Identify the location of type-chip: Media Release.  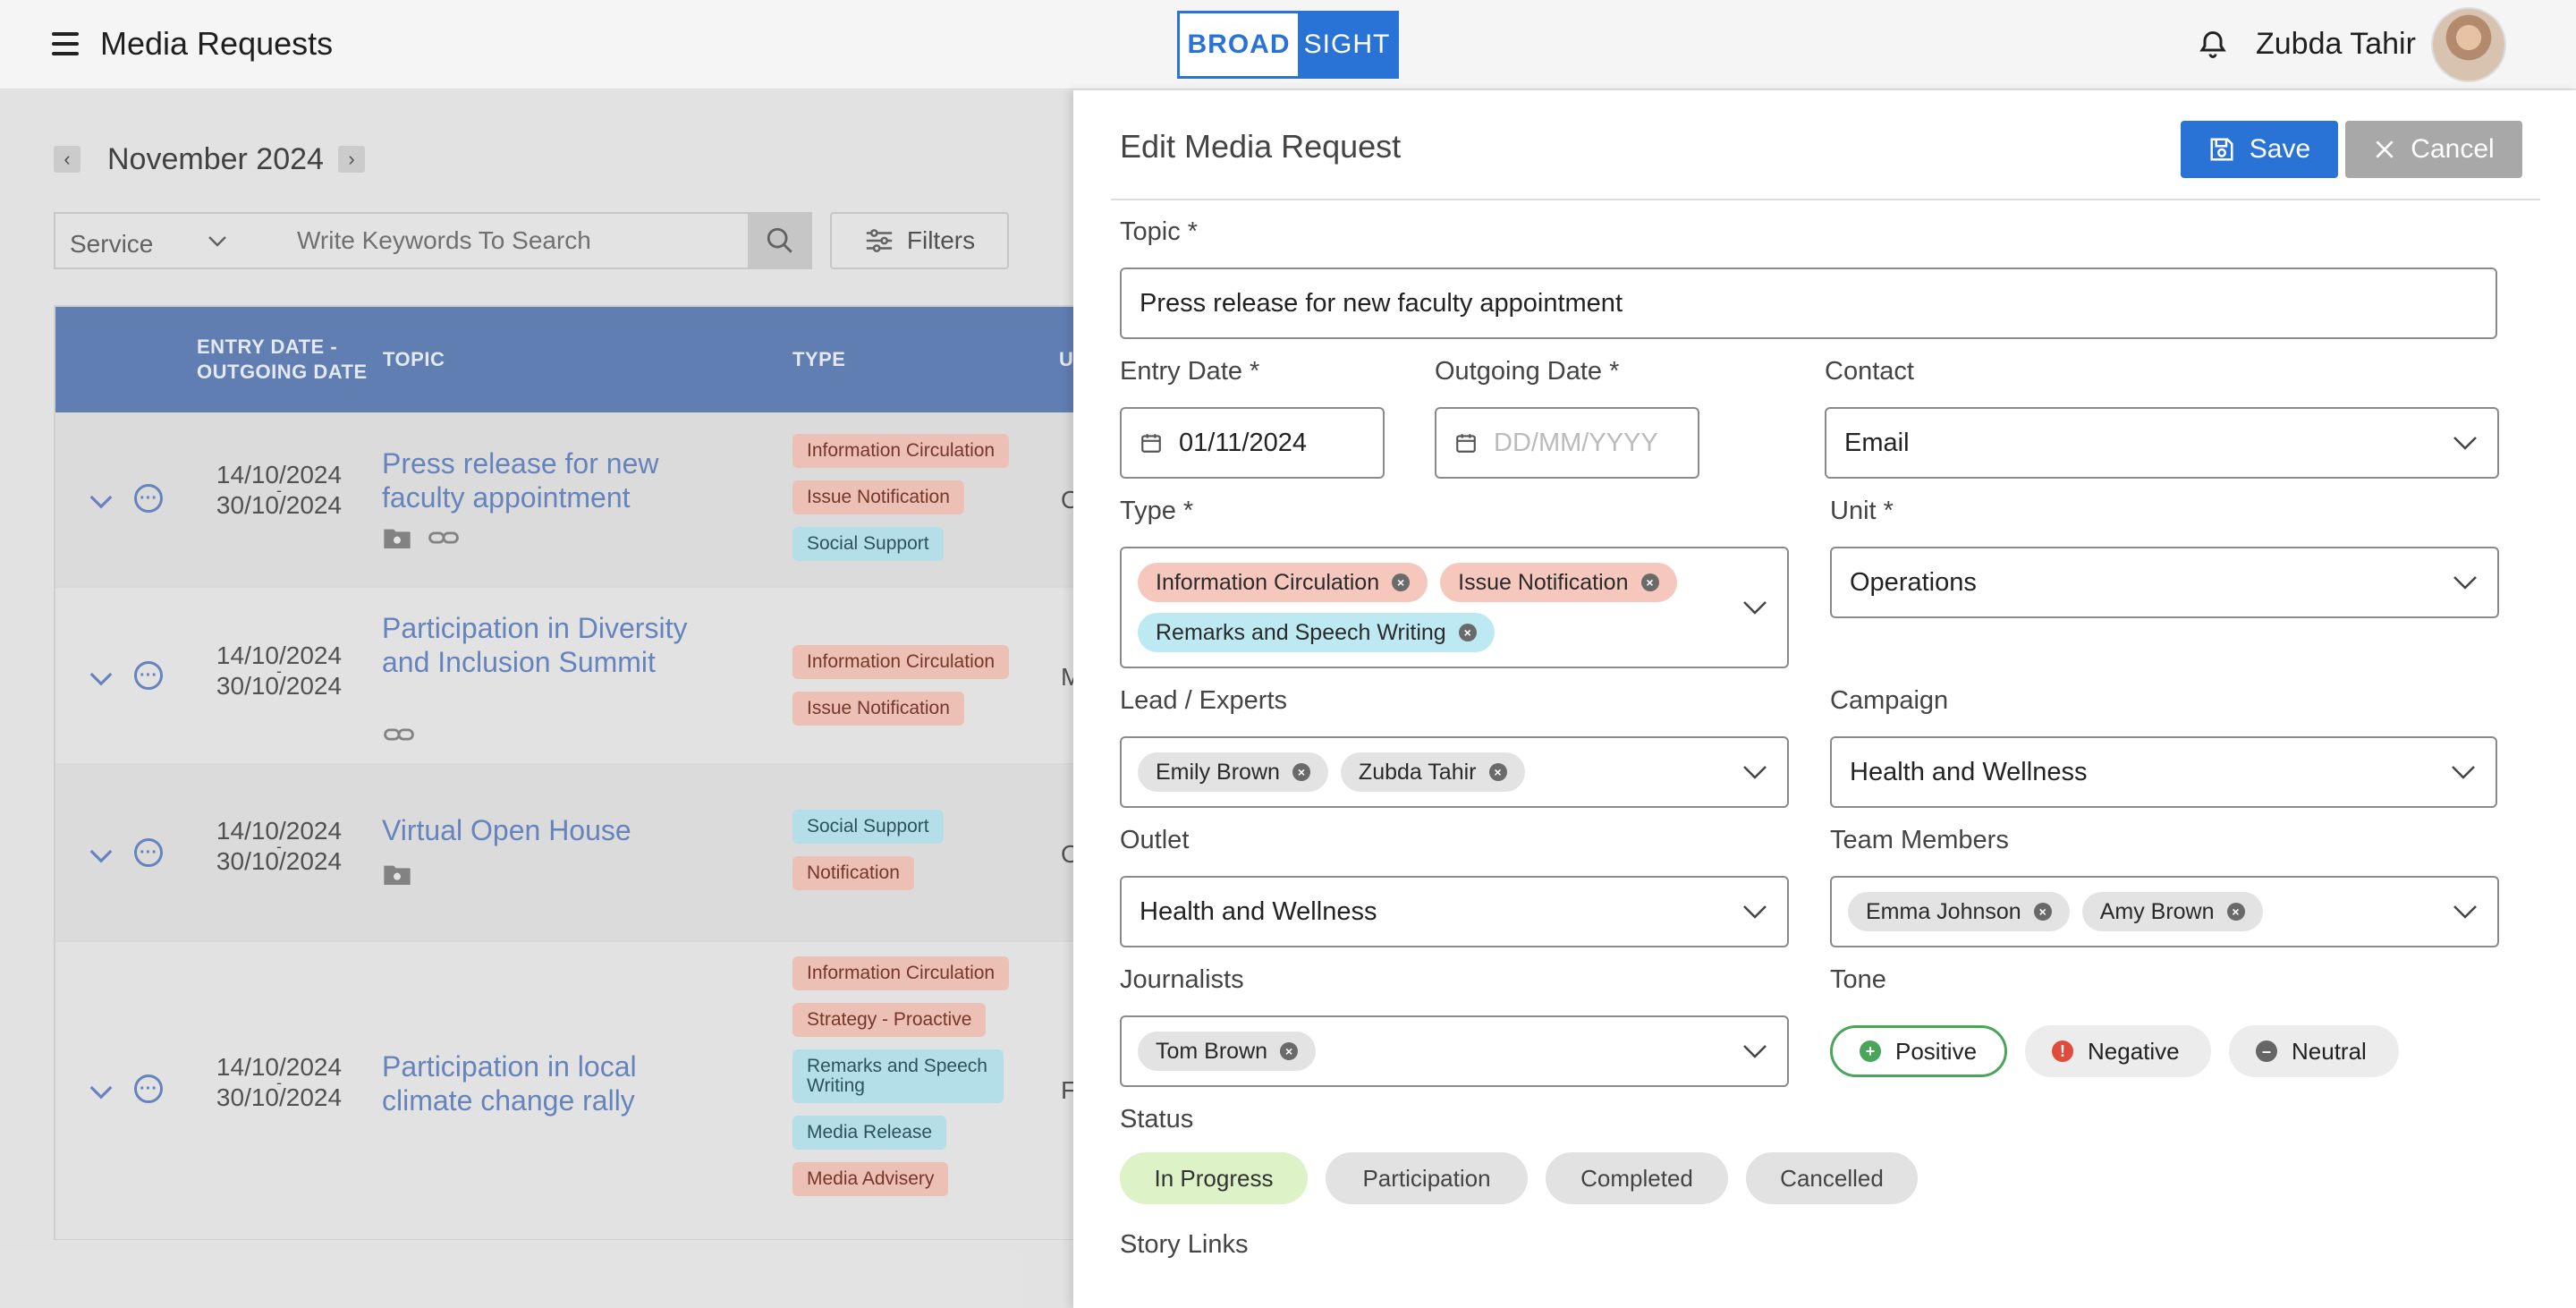
(869, 1133).